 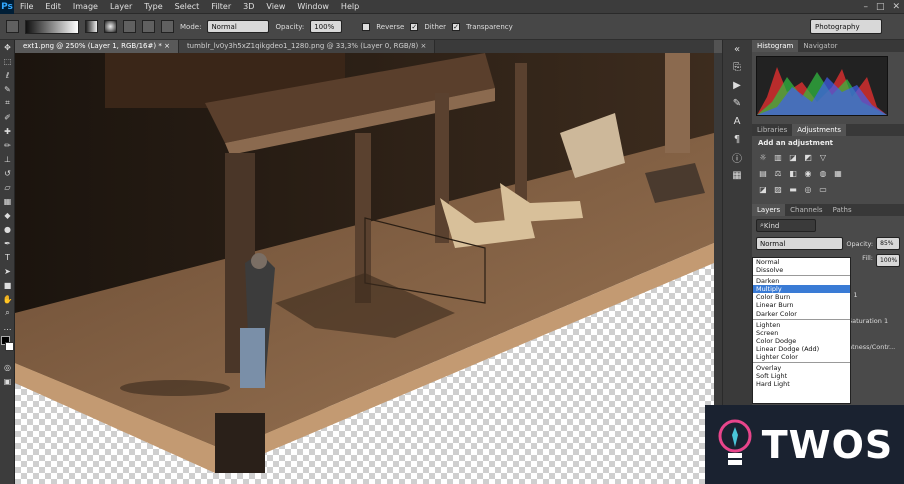 I want to click on diamond-gradient-button, so click(x=167, y=26).